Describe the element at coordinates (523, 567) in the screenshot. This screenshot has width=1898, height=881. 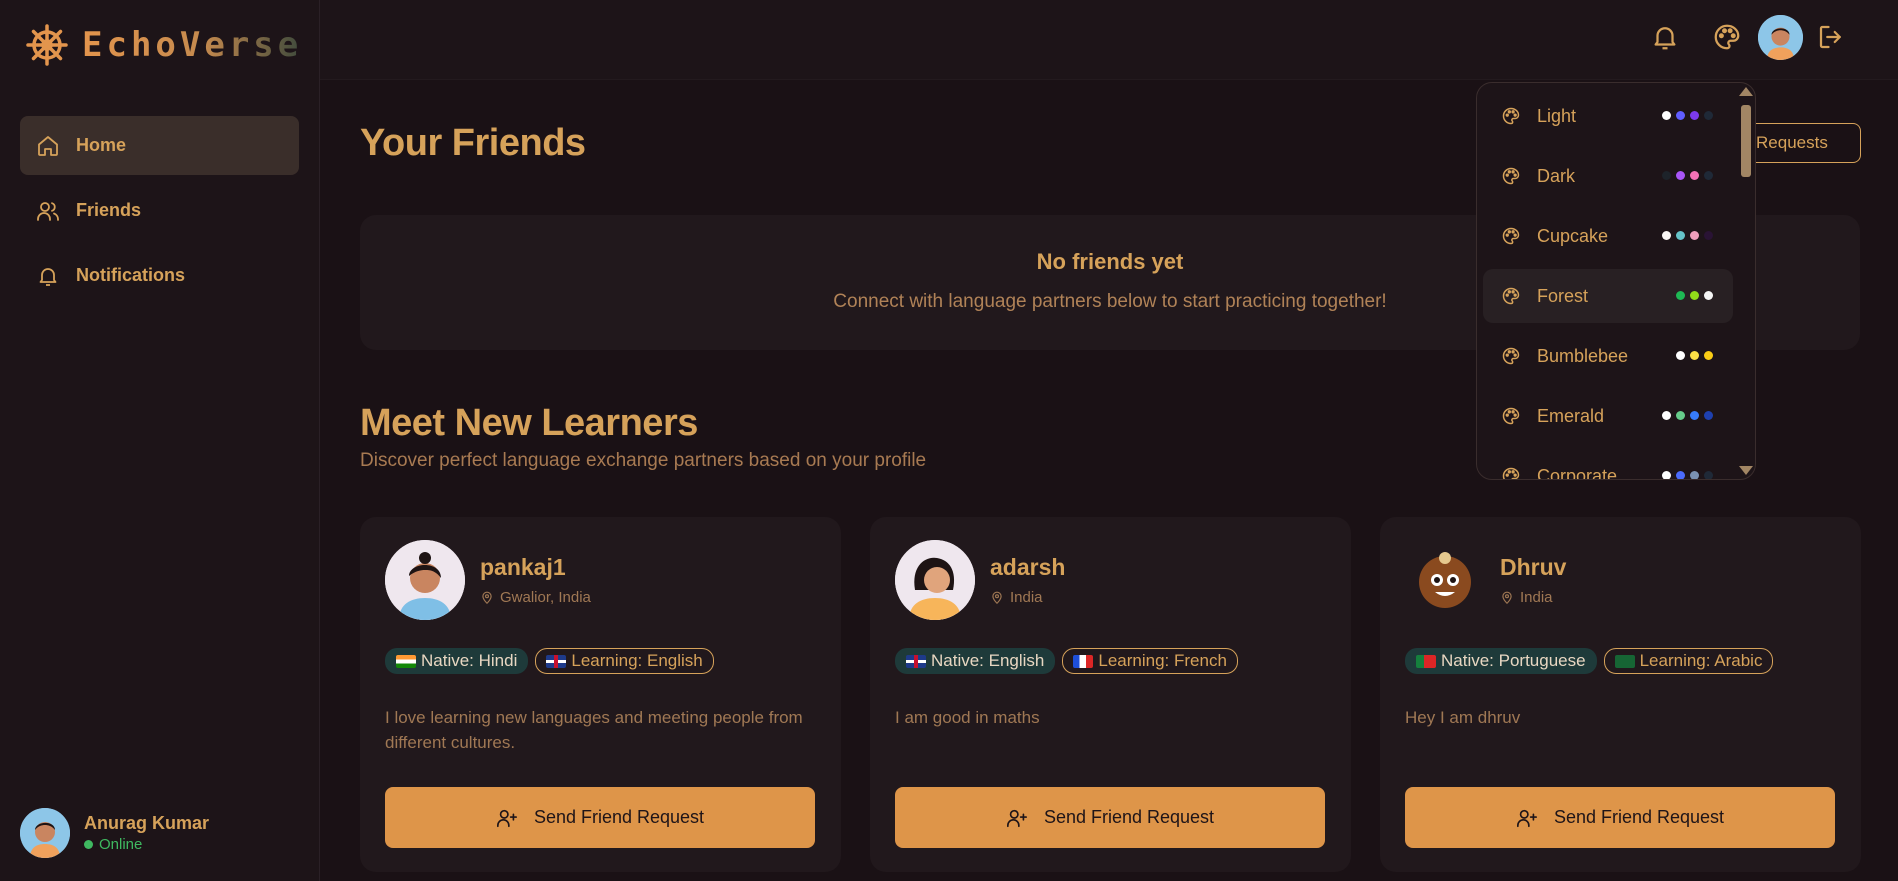
I see `learner-name: pankaj1` at that location.